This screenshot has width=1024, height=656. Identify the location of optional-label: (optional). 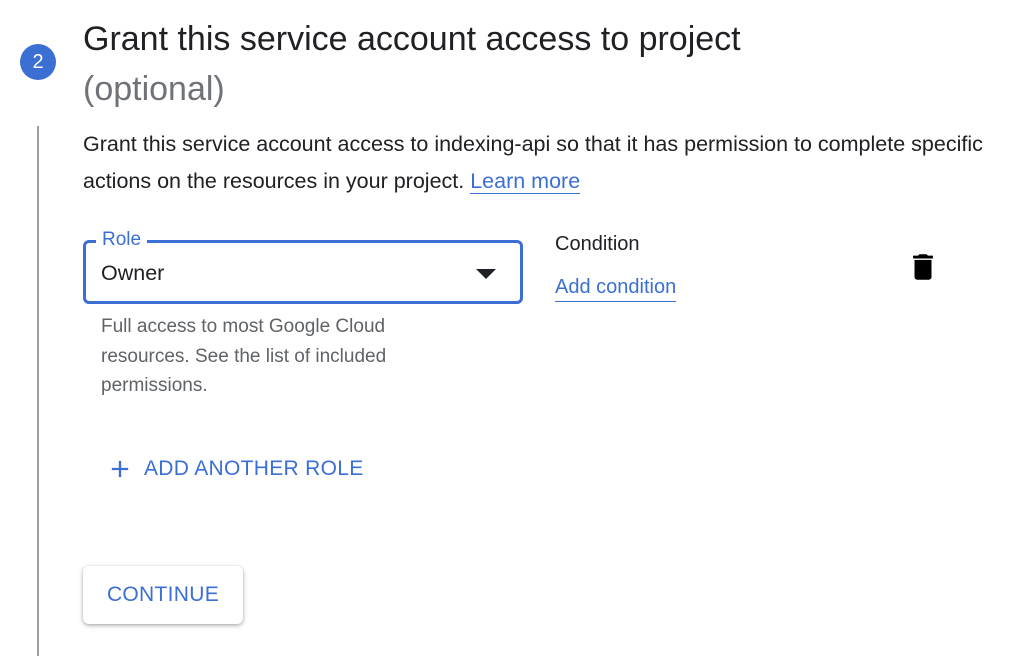
(154, 89).